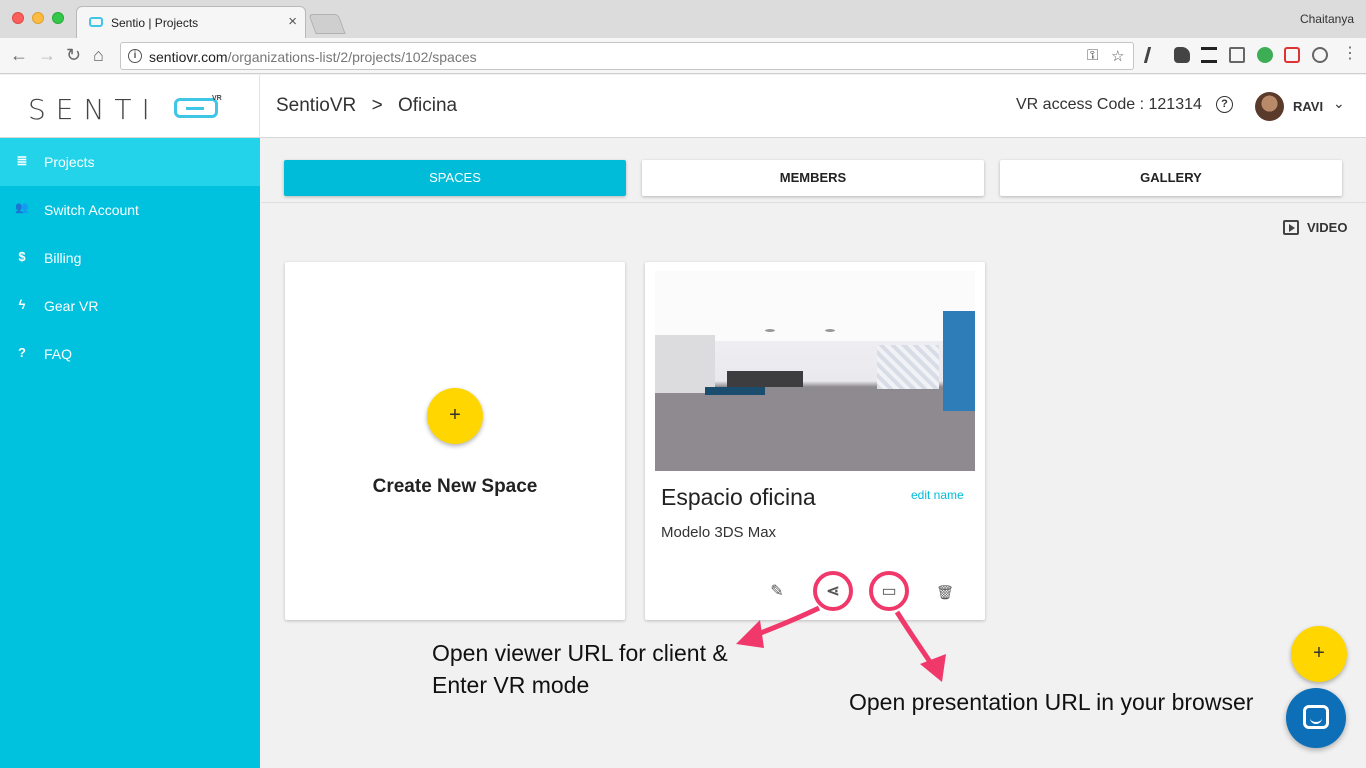 The width and height of the screenshot is (1366, 768). Describe the element at coordinates (1224, 104) in the screenshot. I see `help-icon: ?` at that location.